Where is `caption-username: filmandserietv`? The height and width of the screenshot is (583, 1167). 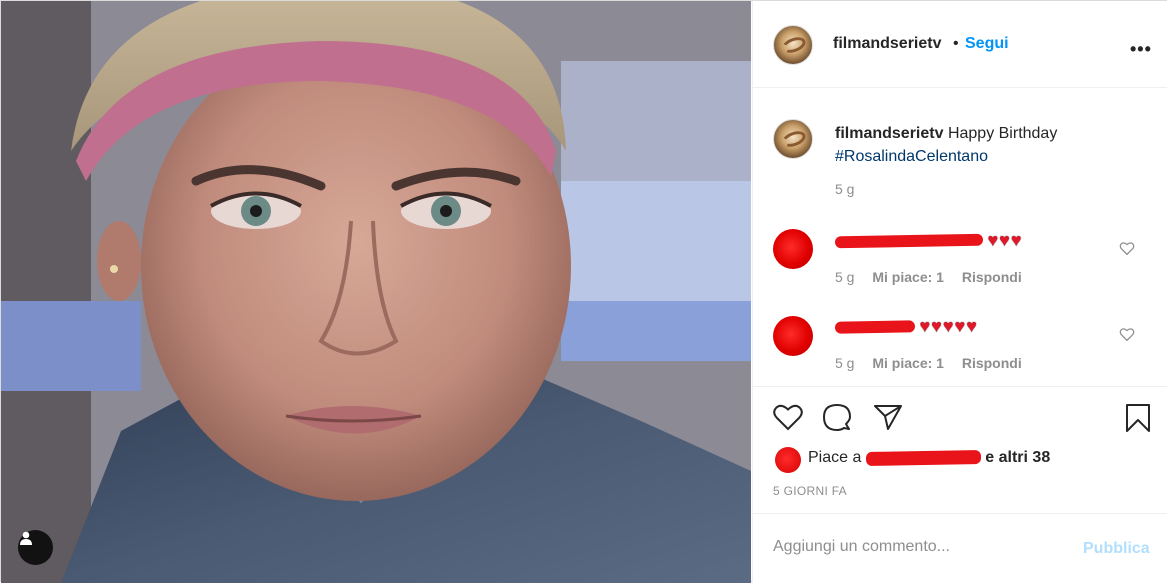
caption-username: filmandserietv is located at coordinates (889, 133).